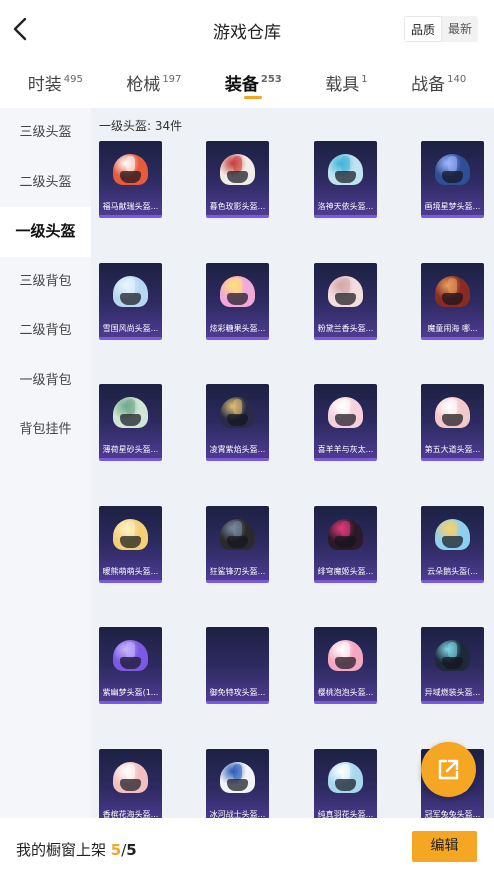 The height and width of the screenshot is (875, 494). I want to click on sidebar-item-1: 二级头盔, so click(45, 183).